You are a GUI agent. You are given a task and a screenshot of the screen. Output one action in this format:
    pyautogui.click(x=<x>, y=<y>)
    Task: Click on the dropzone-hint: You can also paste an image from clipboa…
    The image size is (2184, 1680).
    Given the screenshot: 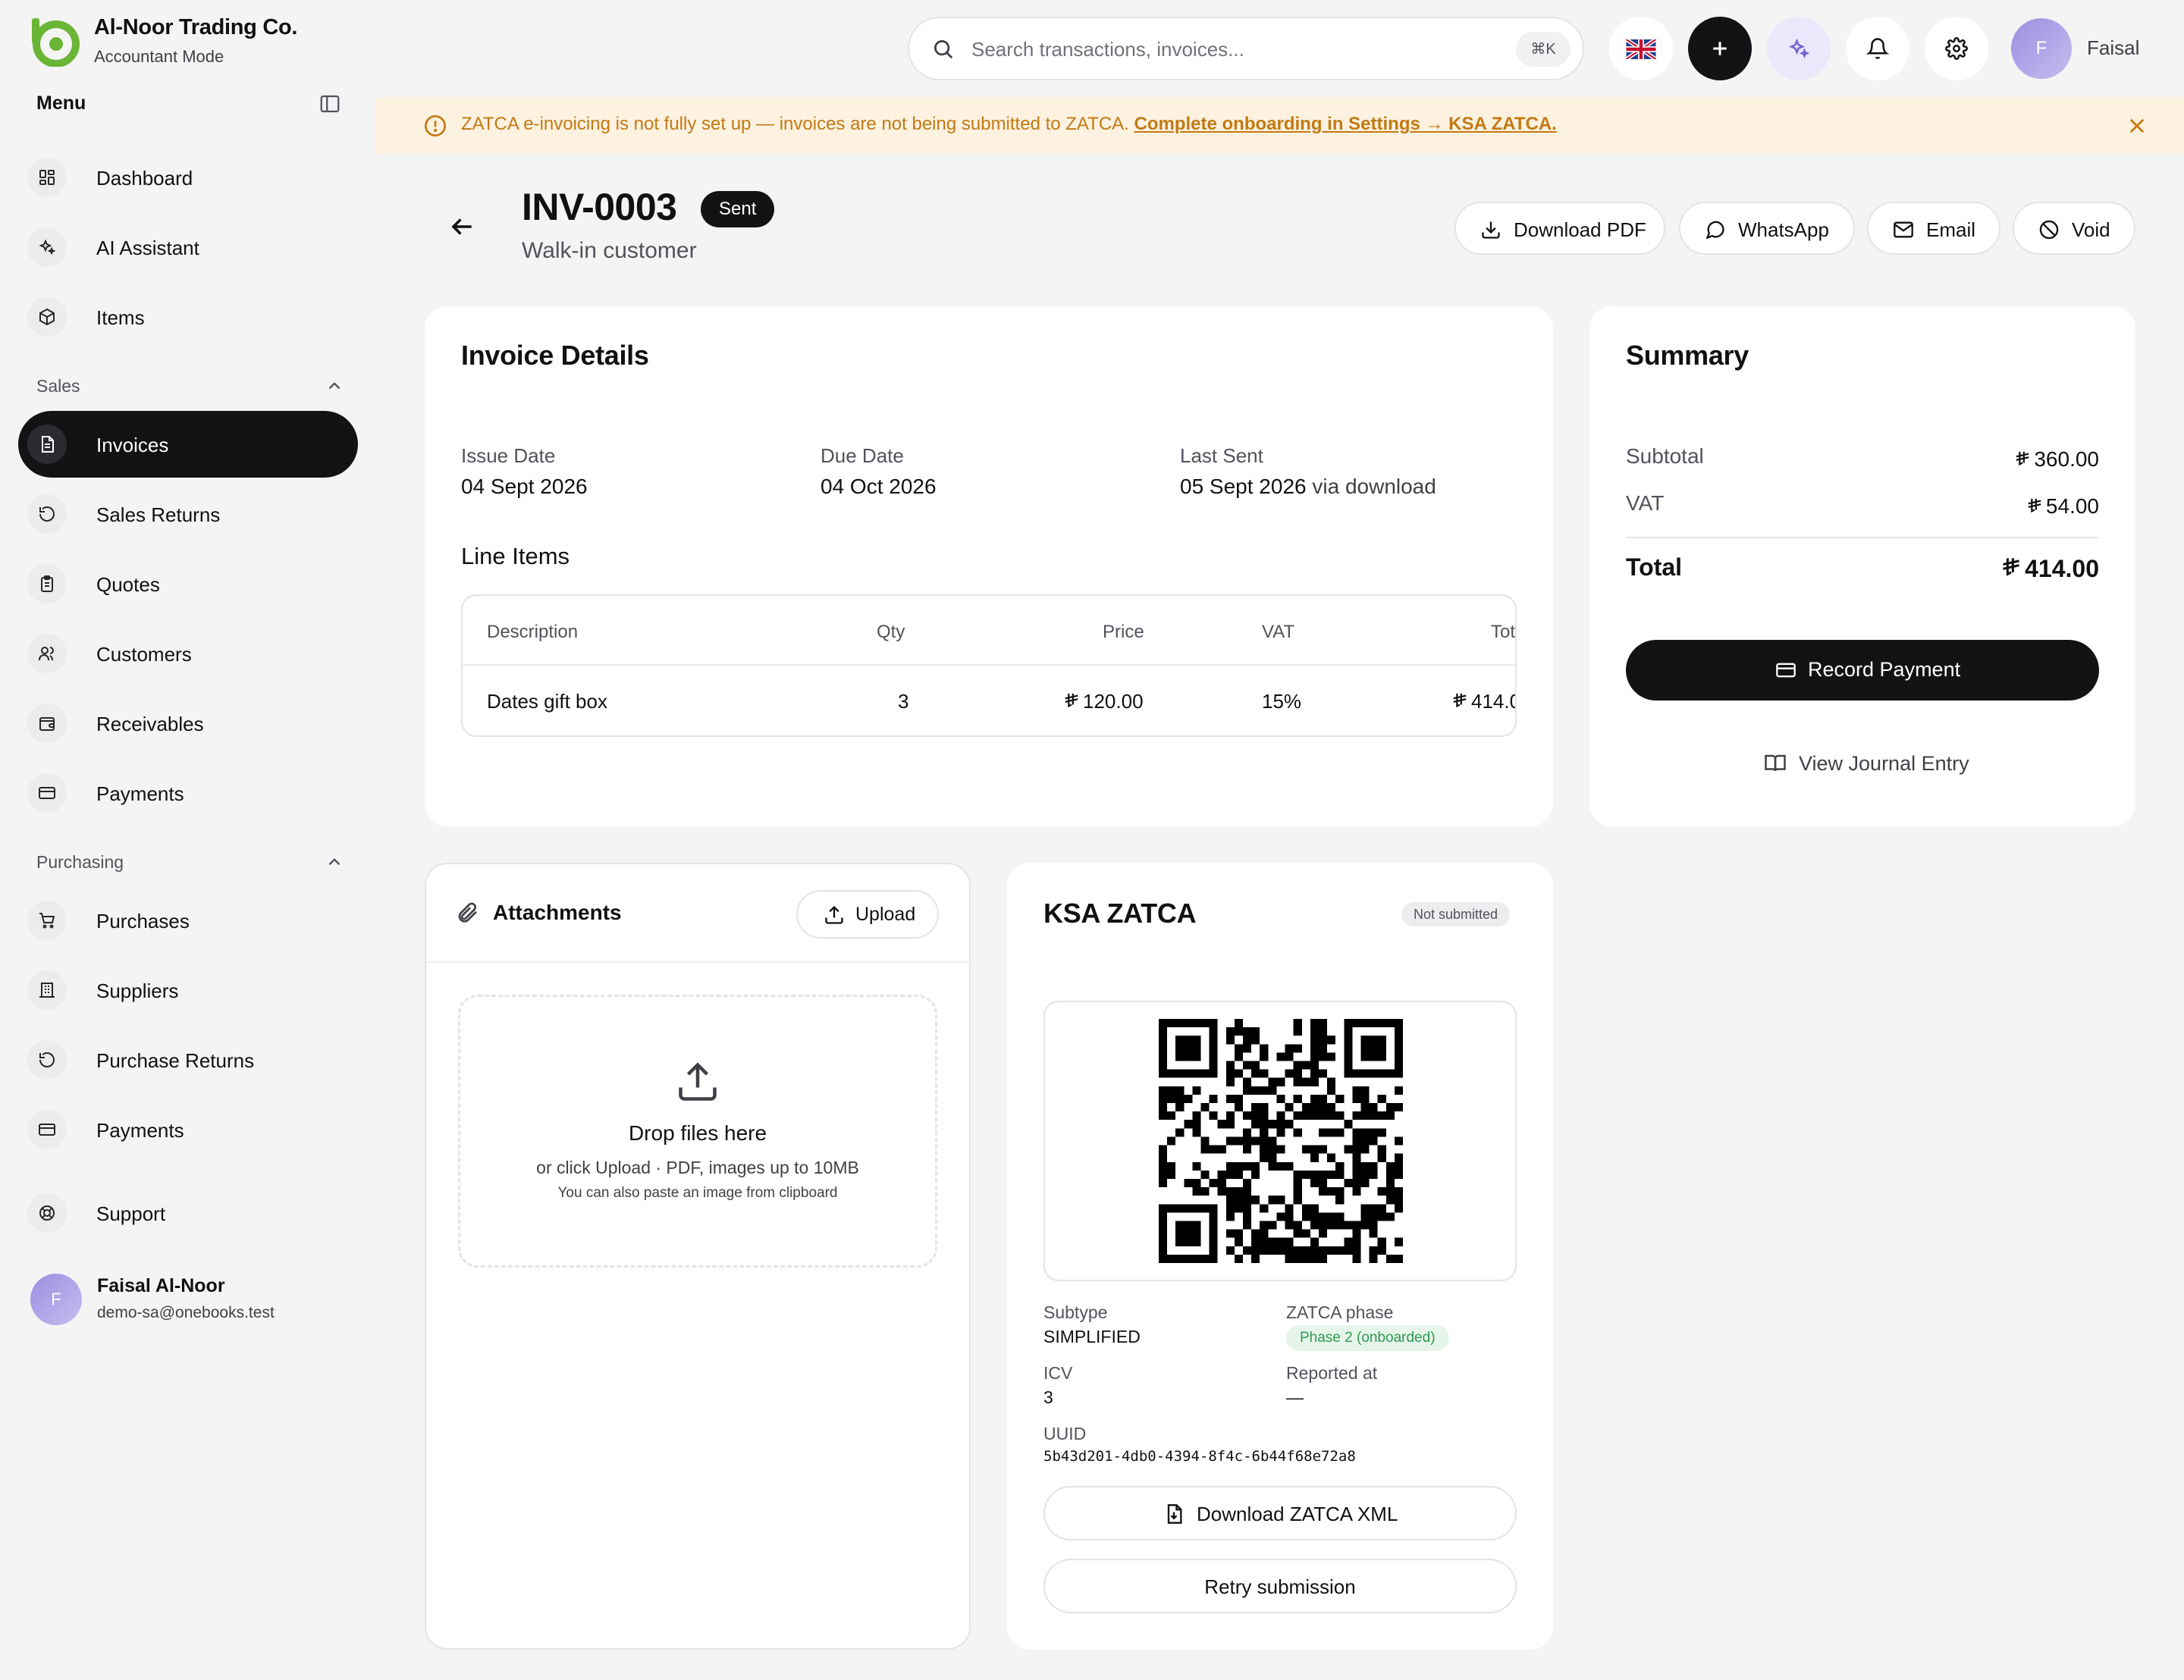 What is the action you would take?
    pyautogui.click(x=697, y=1193)
    